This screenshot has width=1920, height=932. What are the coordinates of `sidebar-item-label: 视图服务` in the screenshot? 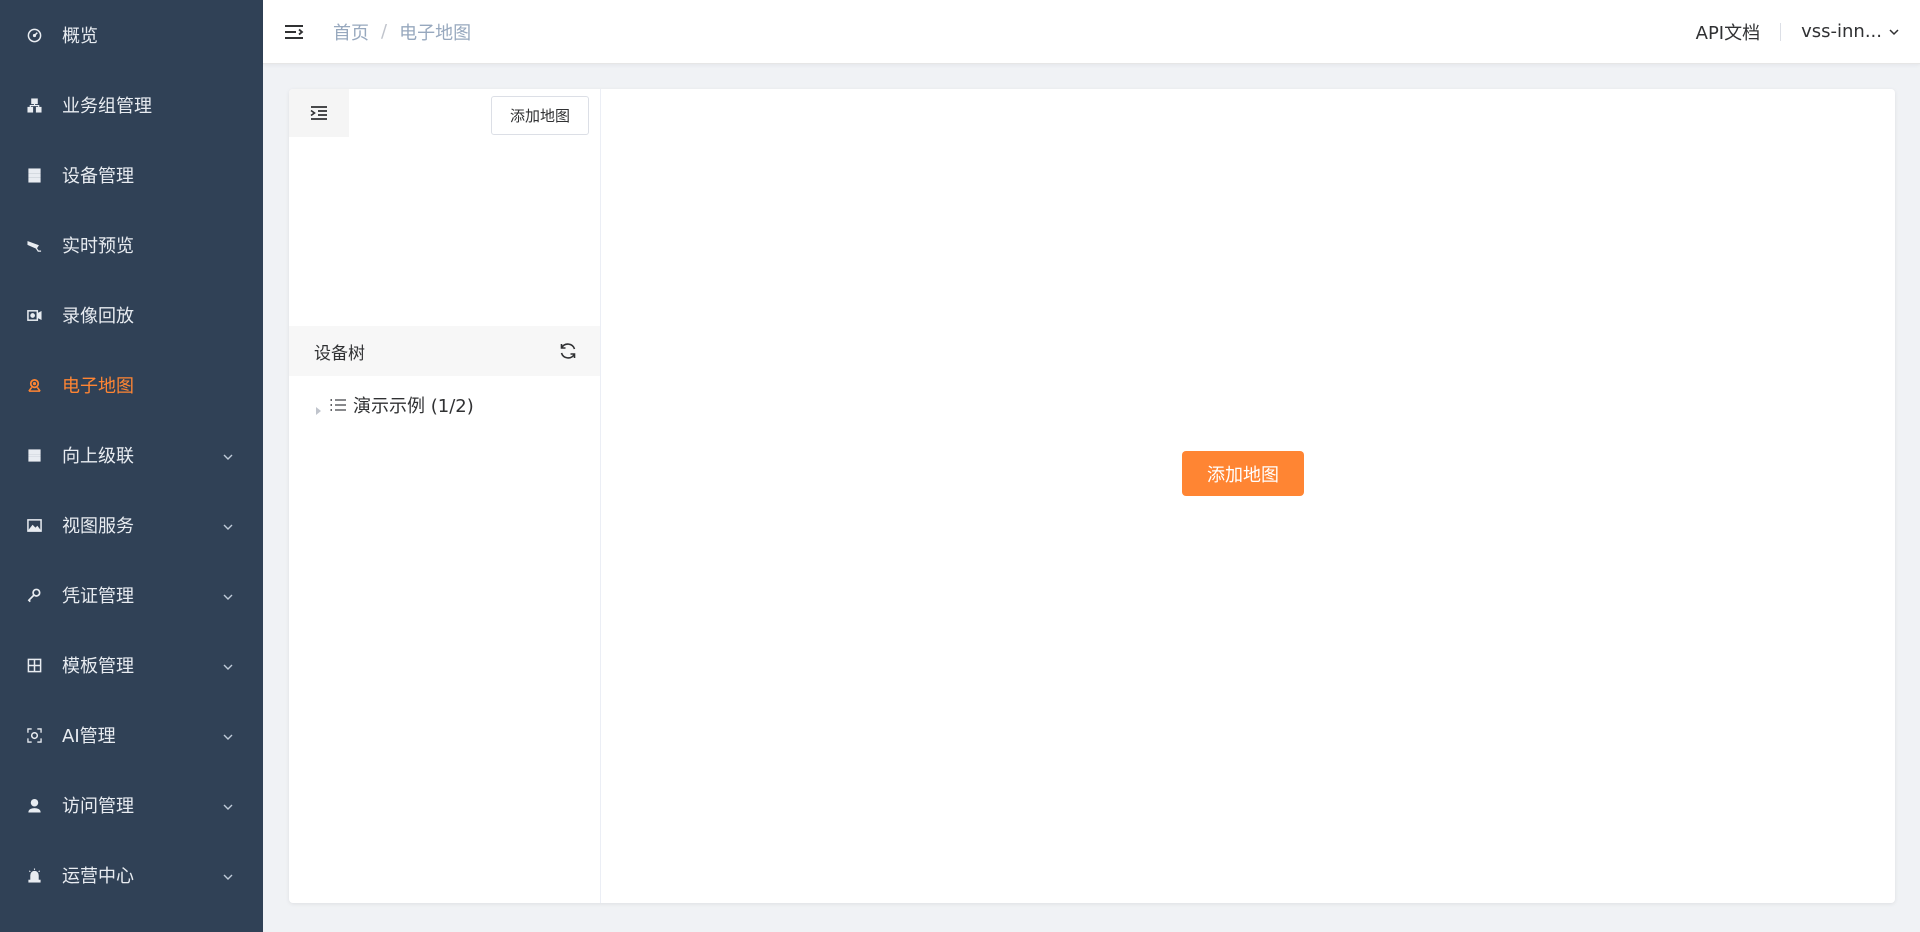 It's located at (98, 526).